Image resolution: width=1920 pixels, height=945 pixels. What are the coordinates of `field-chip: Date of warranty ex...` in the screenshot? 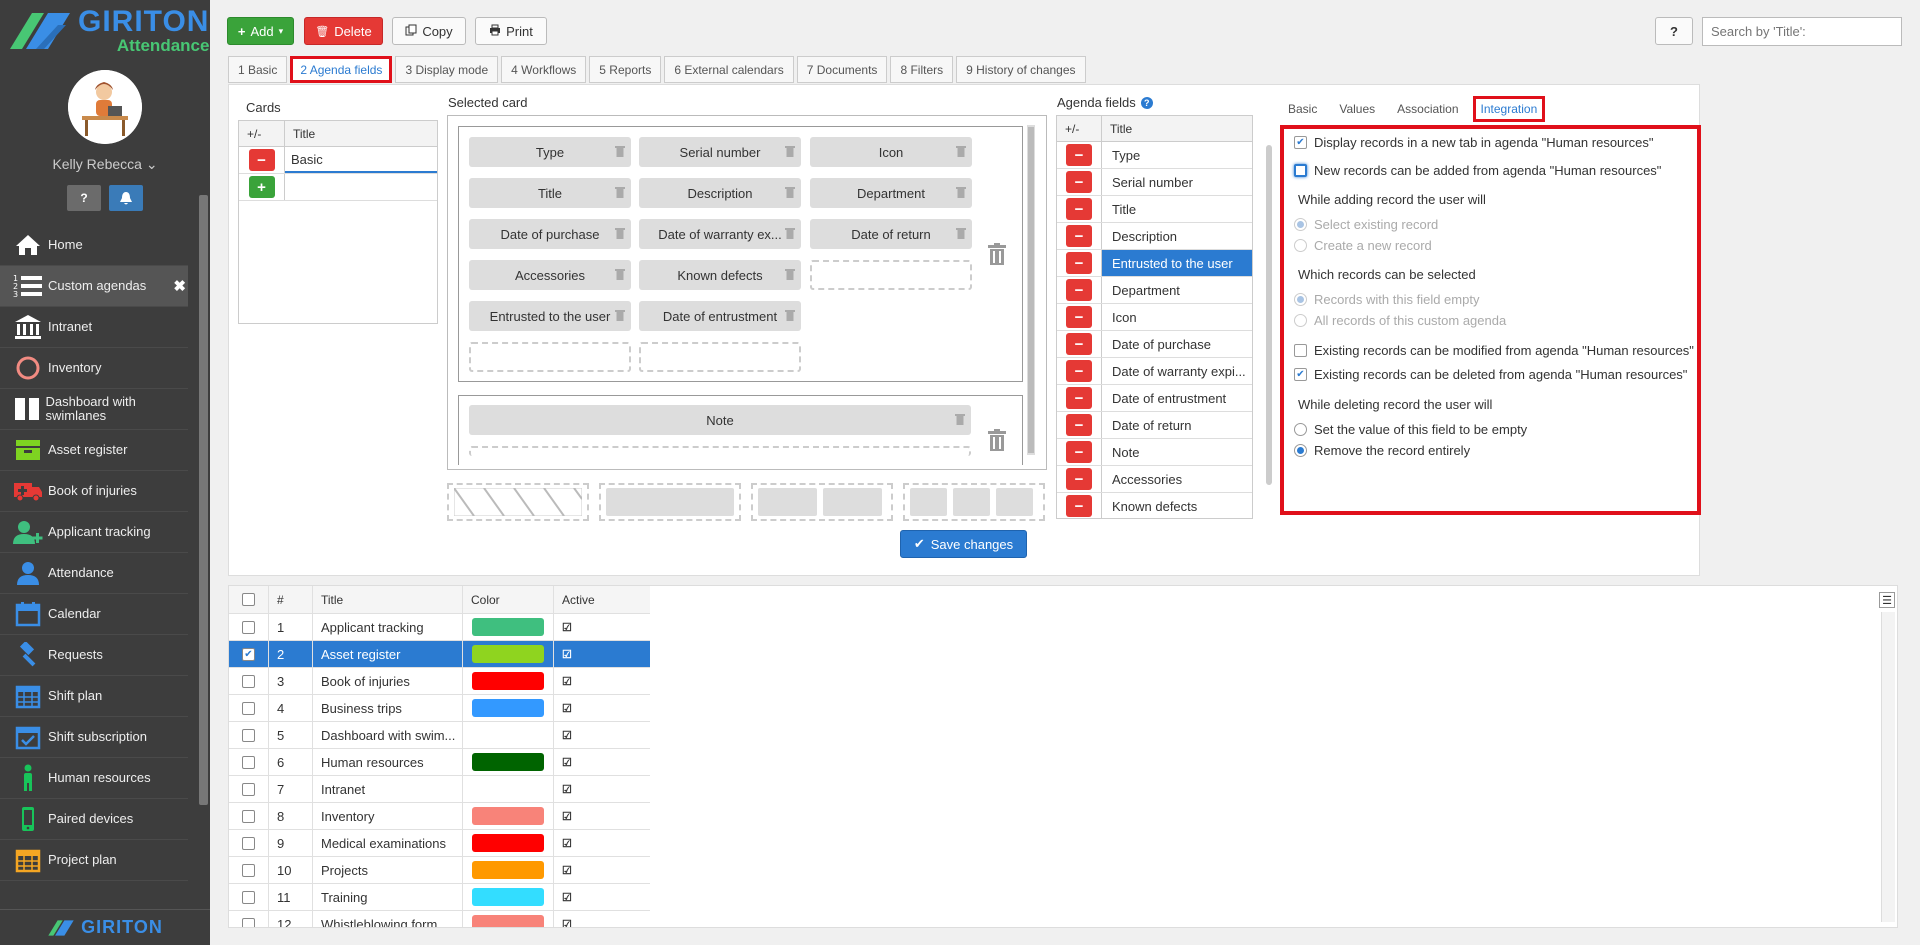 It's located at (720, 234).